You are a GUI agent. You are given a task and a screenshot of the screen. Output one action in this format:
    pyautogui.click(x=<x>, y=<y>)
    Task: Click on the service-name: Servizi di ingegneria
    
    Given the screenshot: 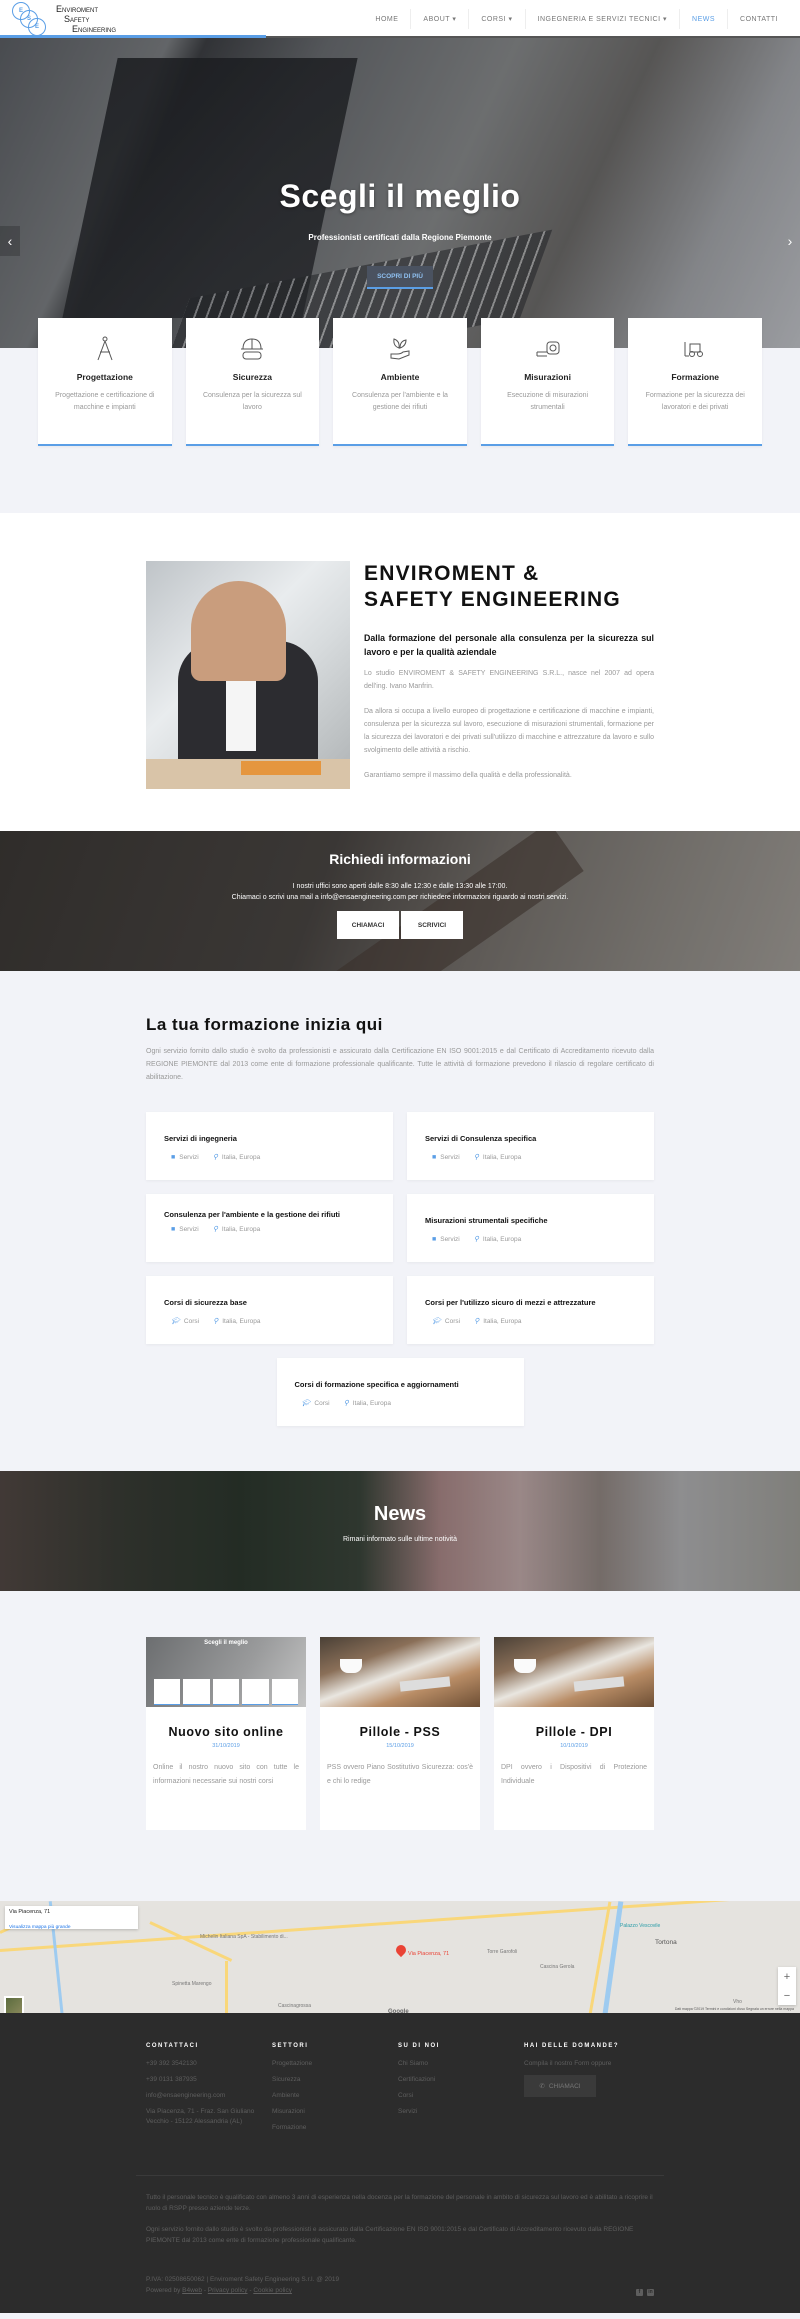 What is the action you would take?
    pyautogui.click(x=200, y=1138)
    